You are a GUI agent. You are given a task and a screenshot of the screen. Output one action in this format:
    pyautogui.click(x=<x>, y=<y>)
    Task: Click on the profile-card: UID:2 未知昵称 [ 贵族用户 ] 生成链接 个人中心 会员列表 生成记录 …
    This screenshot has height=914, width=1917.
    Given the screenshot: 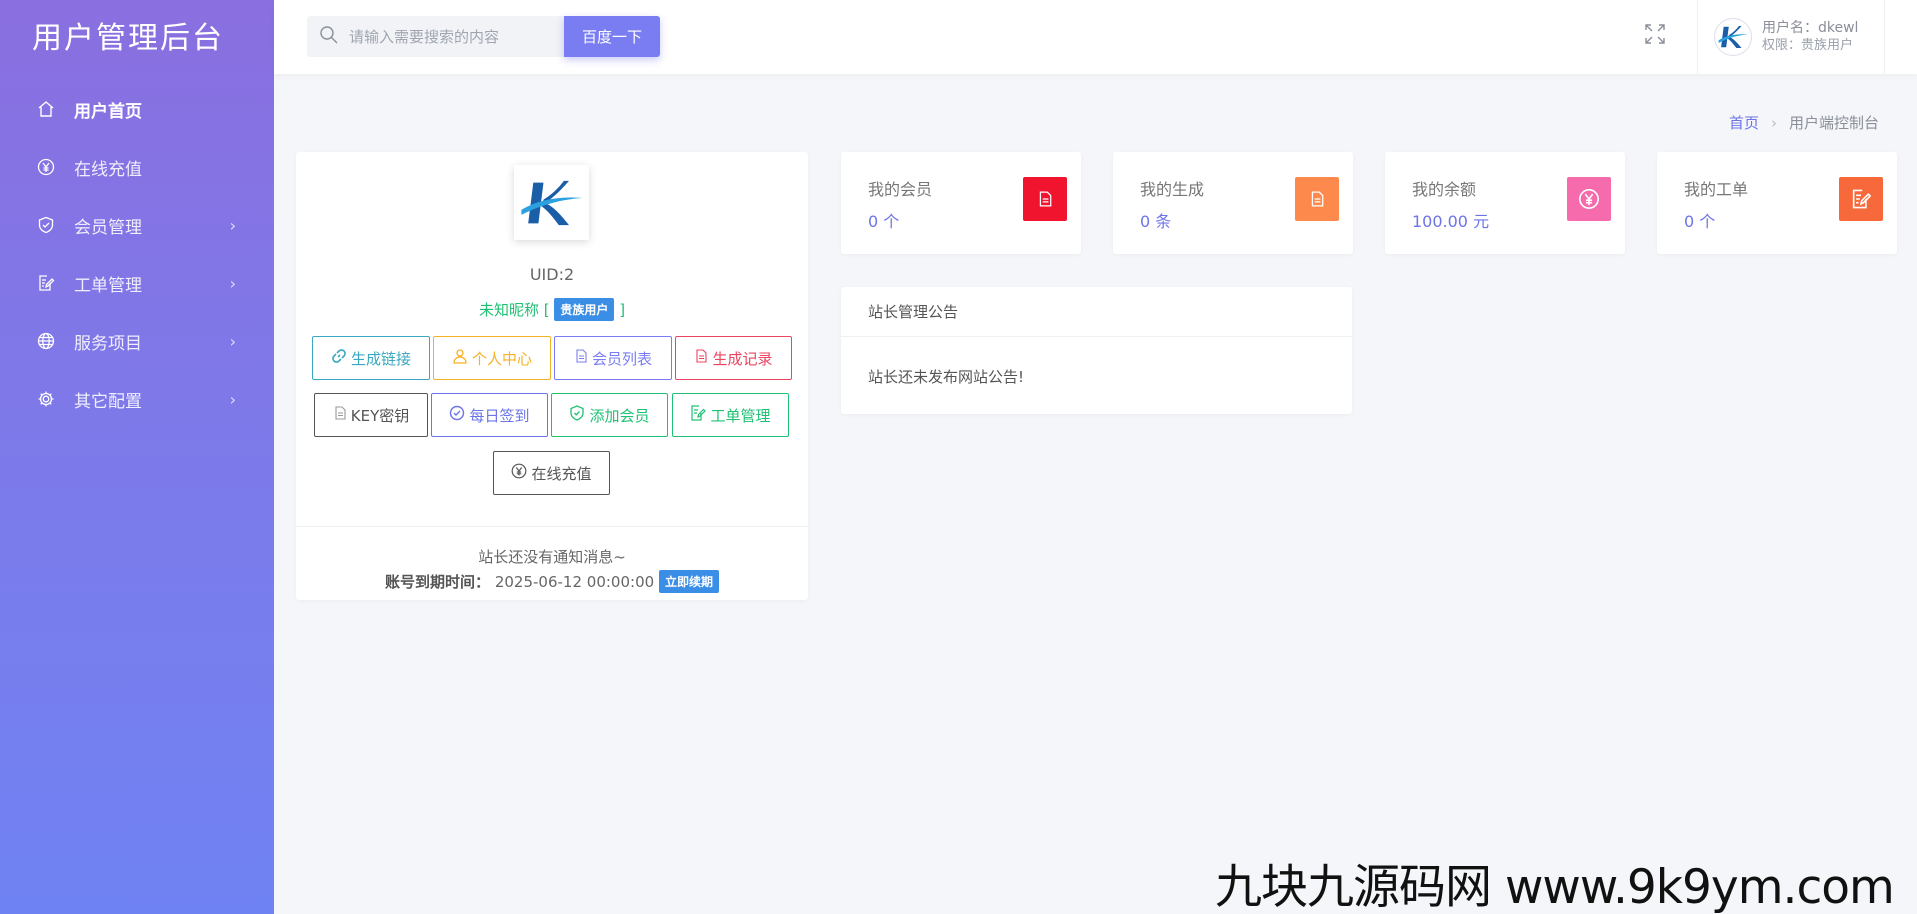 What is the action you would take?
    pyautogui.click(x=552, y=376)
    